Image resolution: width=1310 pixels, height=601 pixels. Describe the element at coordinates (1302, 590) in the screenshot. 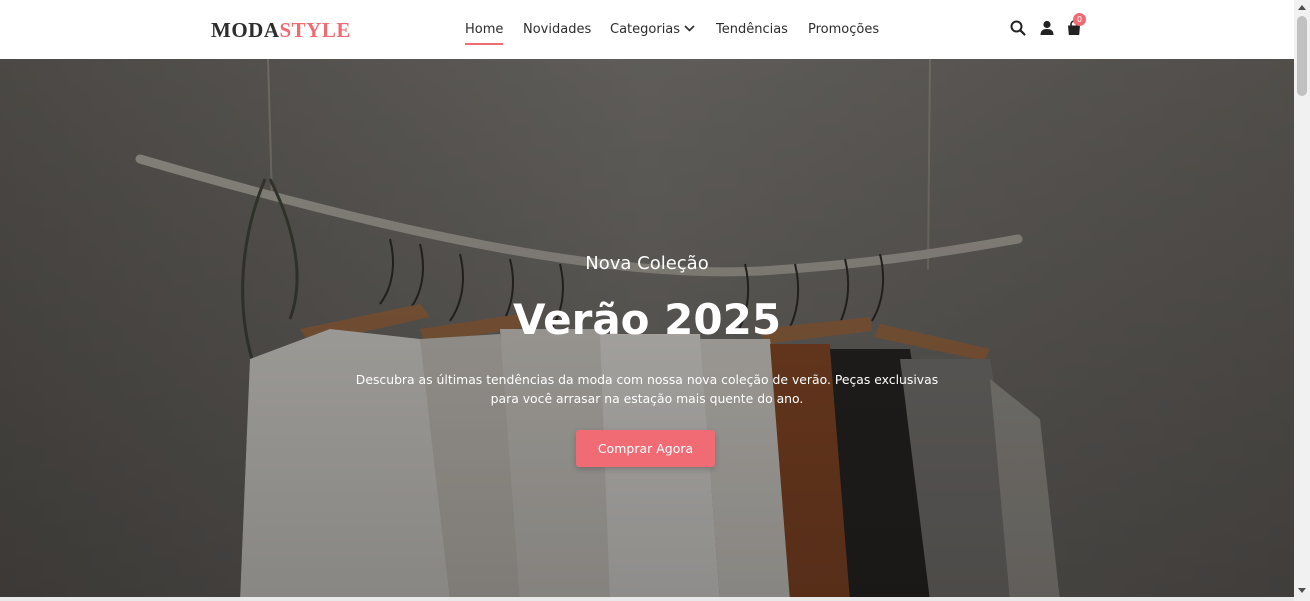

I see `scroll-down-arrow-icon` at that location.